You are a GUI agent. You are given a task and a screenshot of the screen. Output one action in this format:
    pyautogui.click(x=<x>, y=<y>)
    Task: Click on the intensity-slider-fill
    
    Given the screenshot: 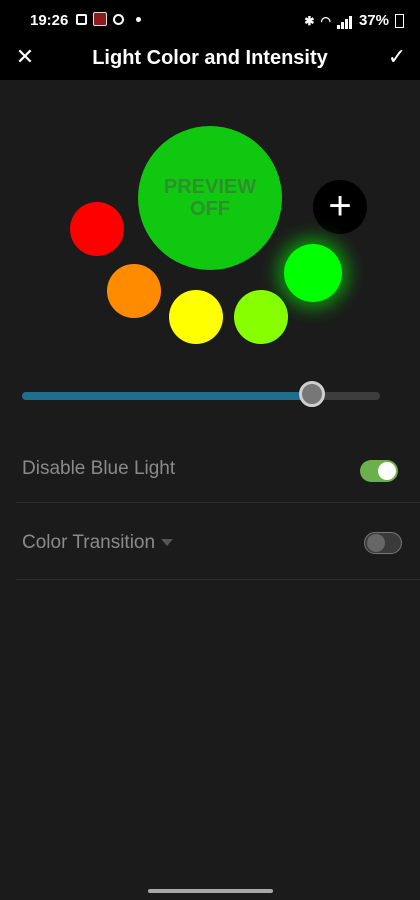 What is the action you would take?
    pyautogui.click(x=167, y=396)
    